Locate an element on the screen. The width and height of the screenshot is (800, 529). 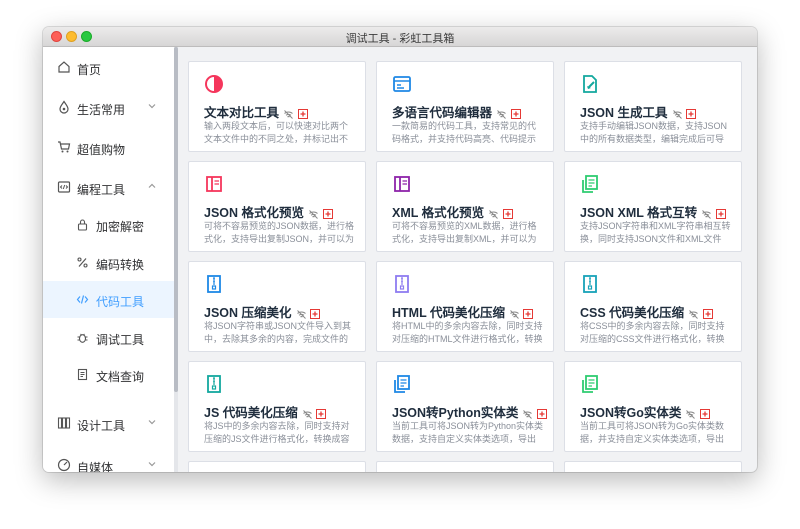
sidebar-item-design: 设计工具 is located at coordinates (108, 423).